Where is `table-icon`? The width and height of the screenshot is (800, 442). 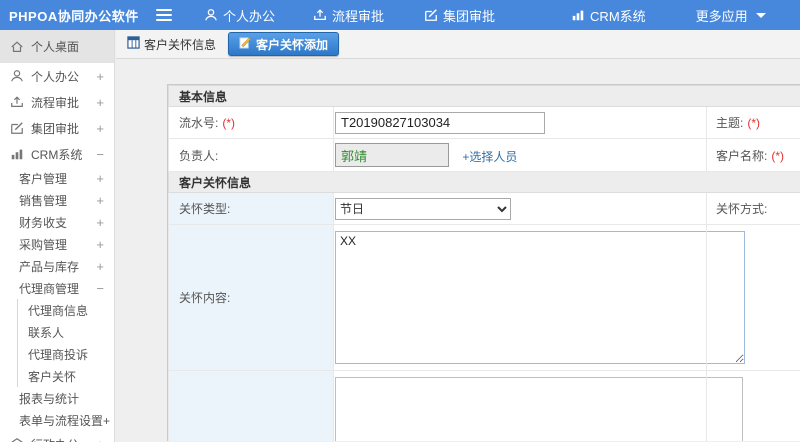
table-icon is located at coordinates (133, 44).